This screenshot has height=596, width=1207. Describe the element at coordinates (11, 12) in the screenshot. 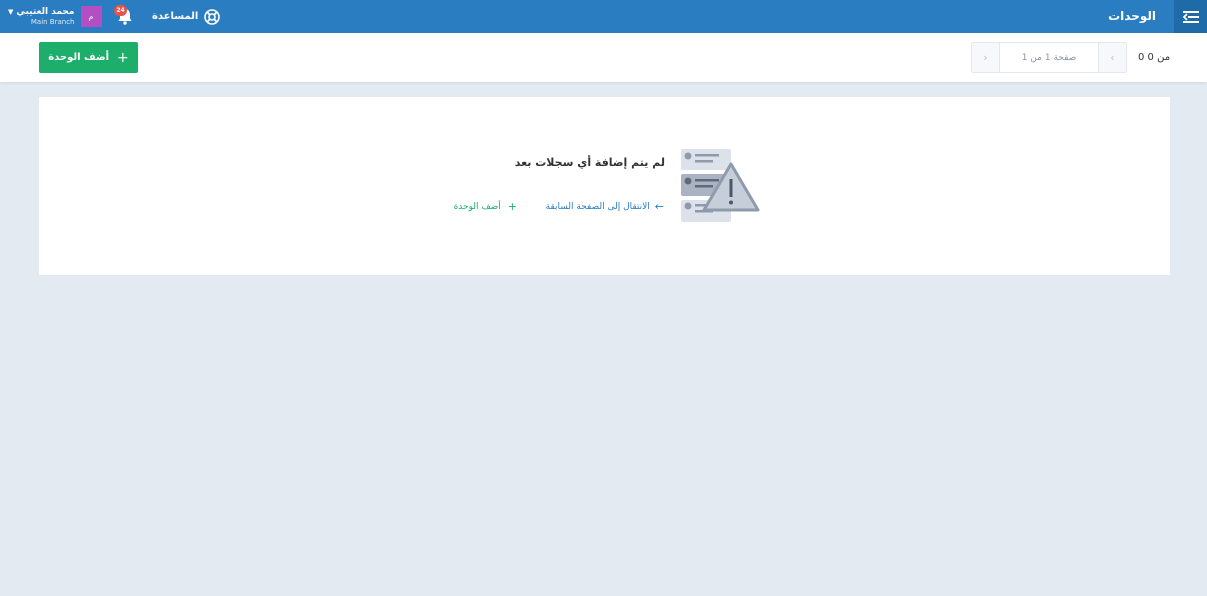

I see `caret-down-icon: ▼` at that location.